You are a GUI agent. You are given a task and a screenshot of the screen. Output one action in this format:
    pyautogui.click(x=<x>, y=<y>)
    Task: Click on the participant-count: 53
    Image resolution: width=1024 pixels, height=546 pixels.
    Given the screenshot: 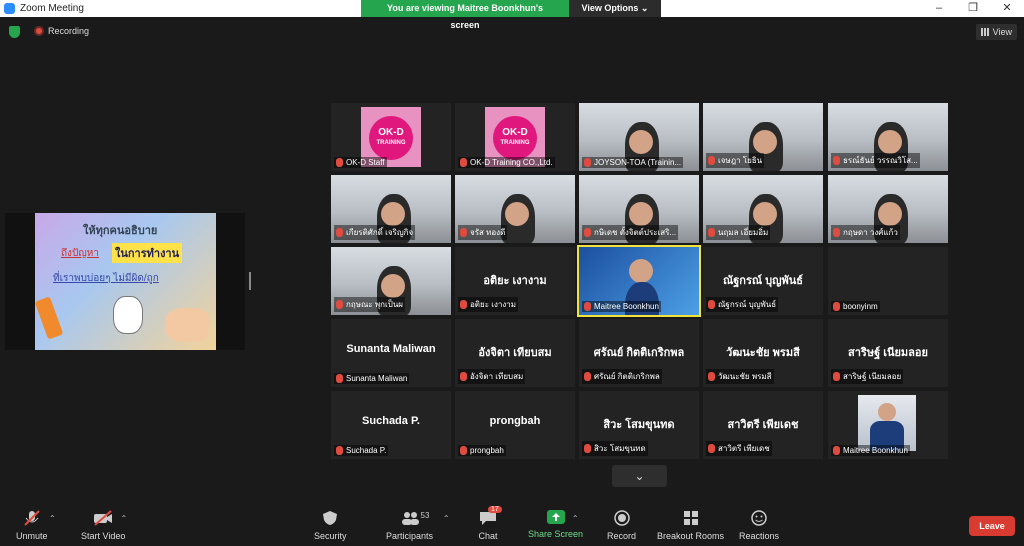 What is the action you would take?
    pyautogui.click(x=425, y=515)
    